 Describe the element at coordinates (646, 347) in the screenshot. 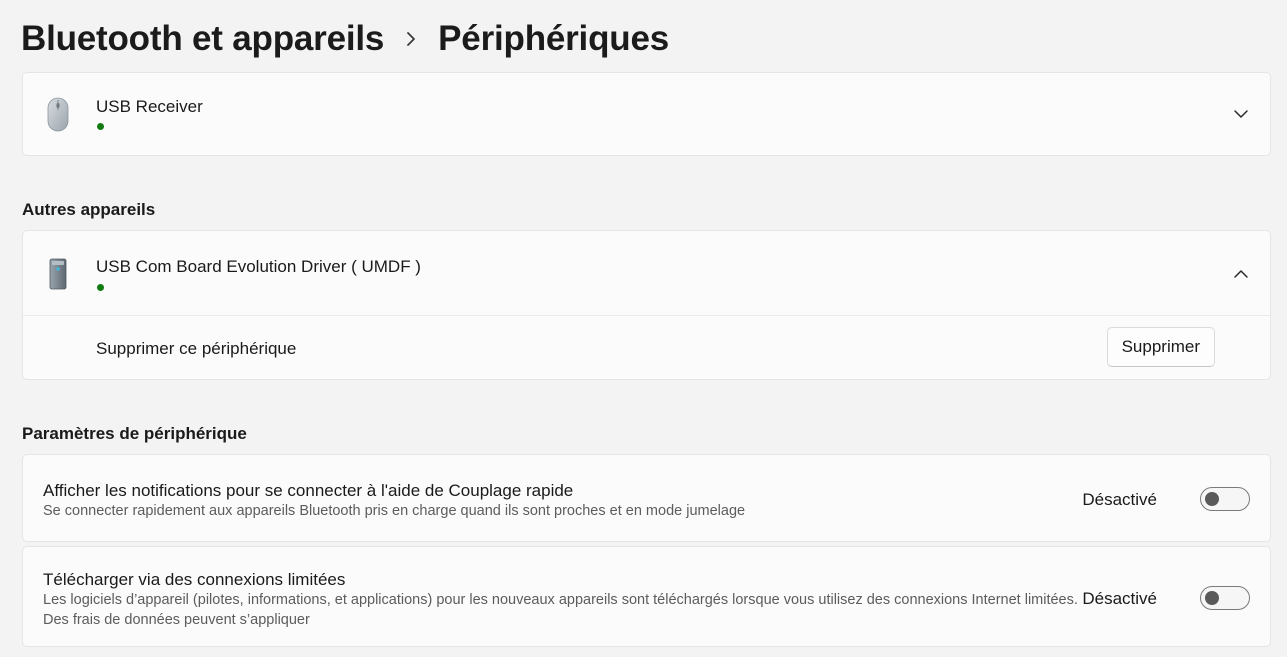

I see `remove-device-row: Supprimer ce périphérique Supprimer` at that location.